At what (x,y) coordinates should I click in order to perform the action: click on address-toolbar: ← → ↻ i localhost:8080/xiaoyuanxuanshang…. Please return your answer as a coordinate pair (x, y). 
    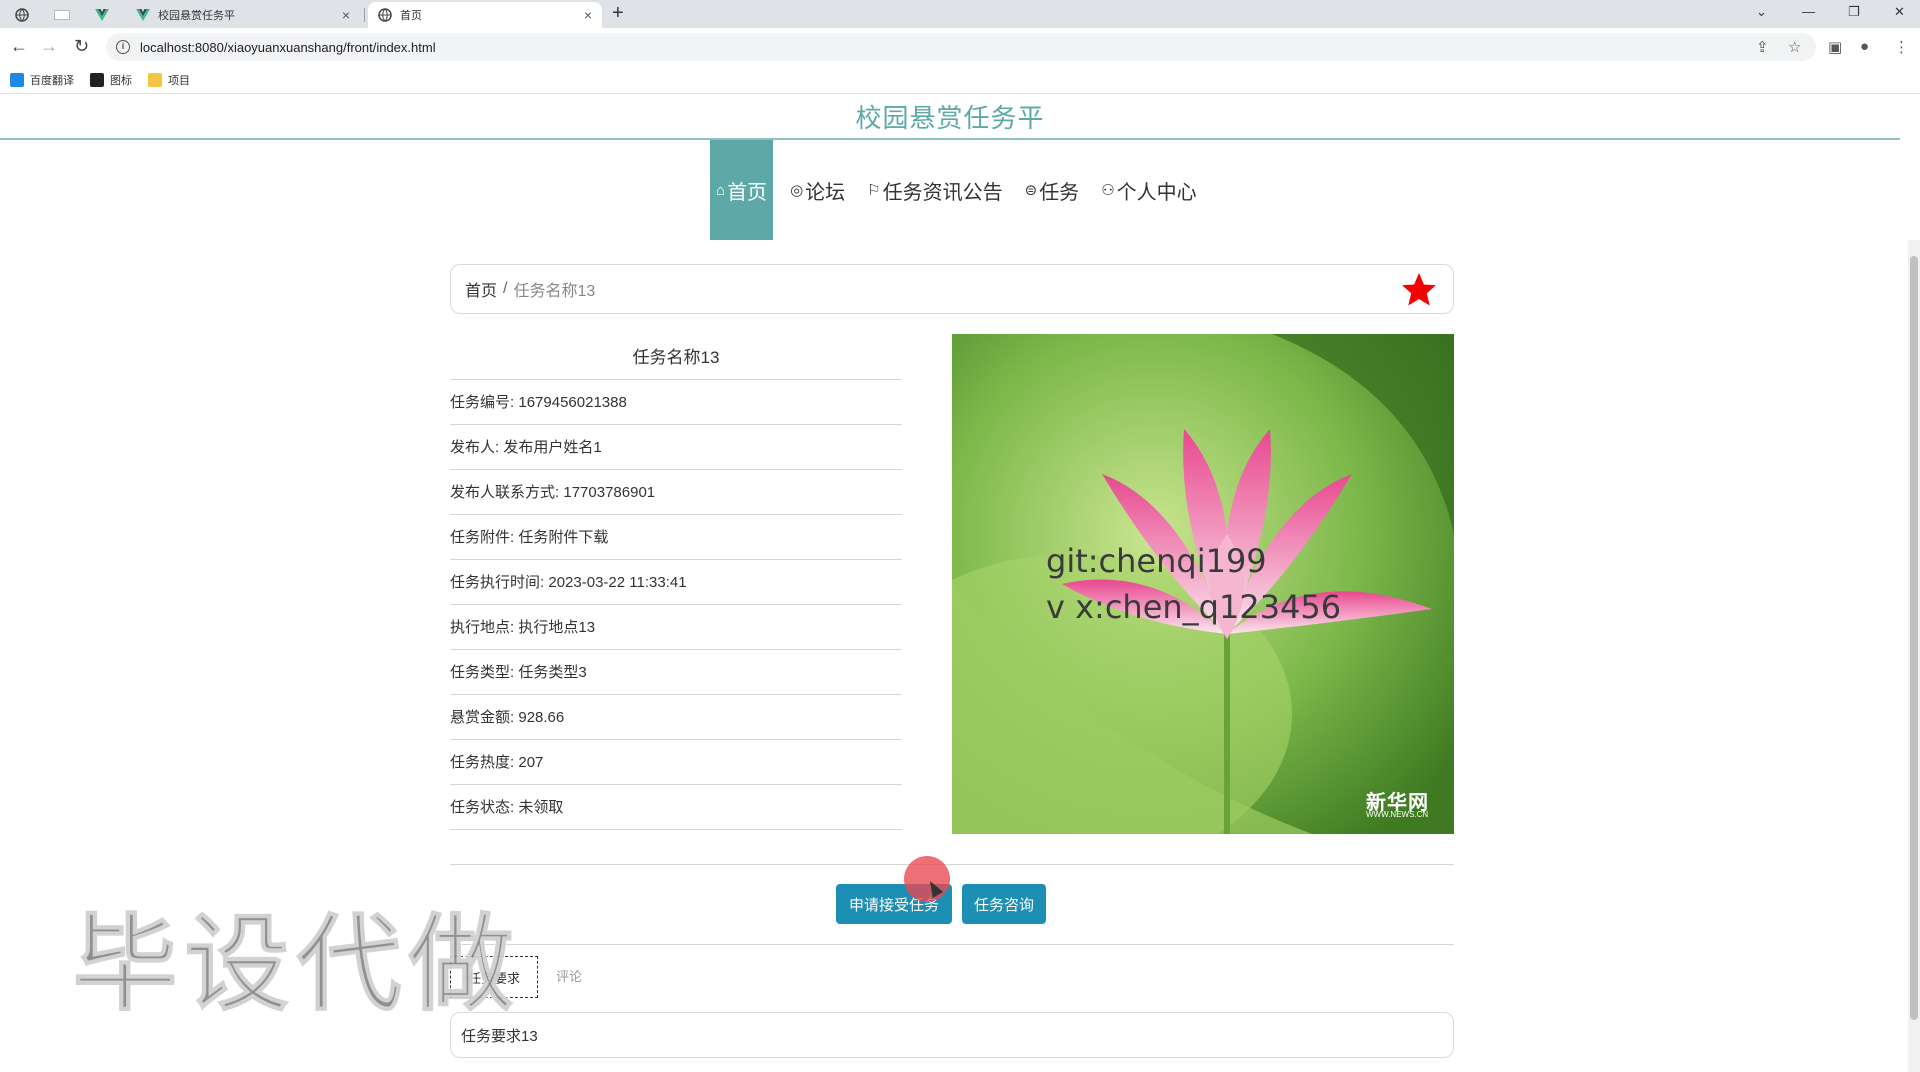
    Looking at the image, I should click on (960, 47).